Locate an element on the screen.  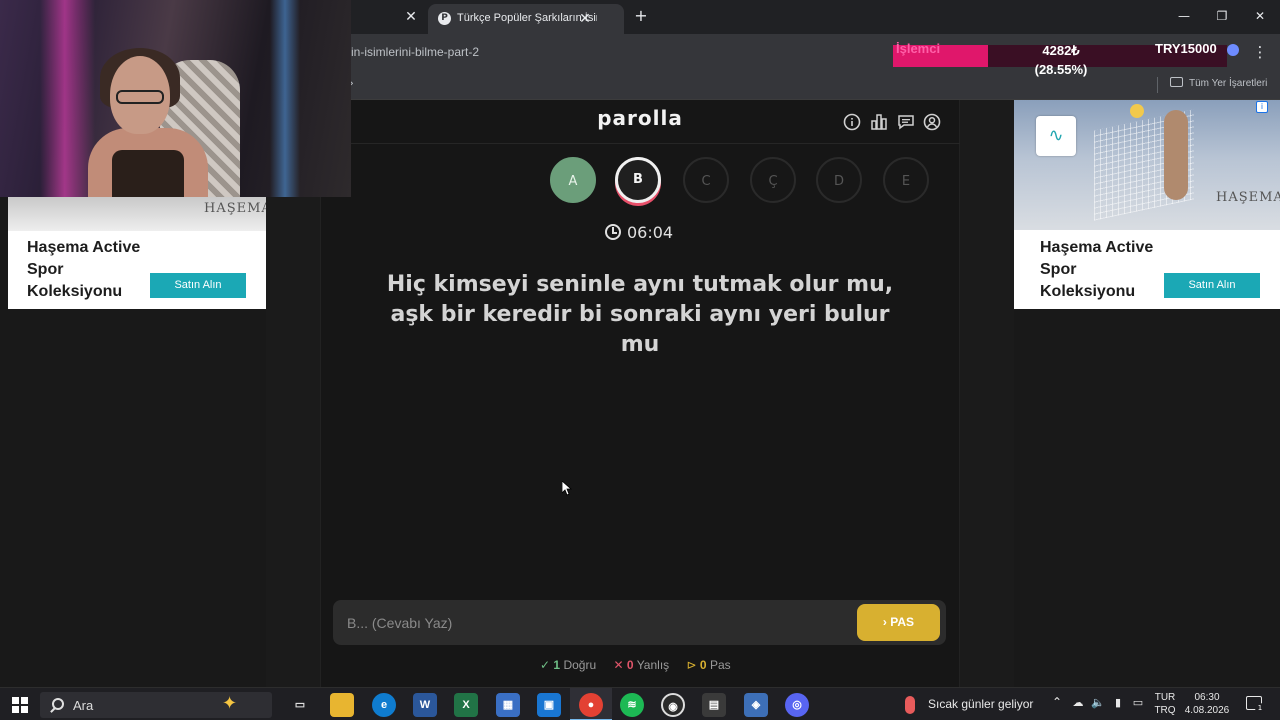
ad-player is located at coordinates (1176, 155).